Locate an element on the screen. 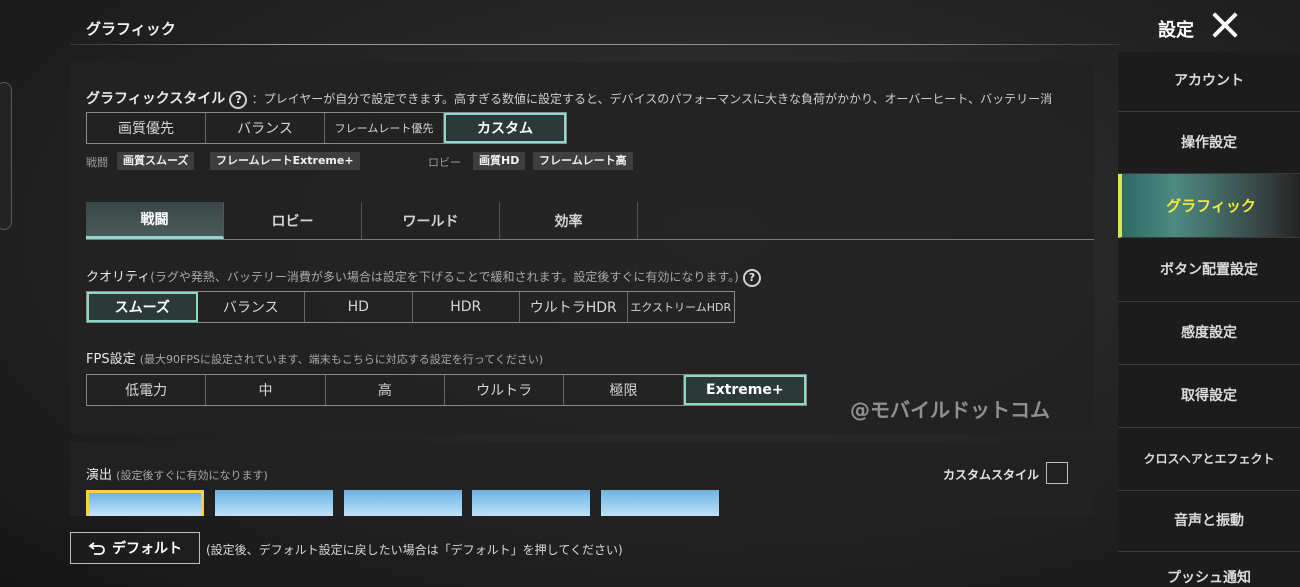 Image resolution: width=1300 pixels, height=587 pixels. default-button: デフォルト is located at coordinates (135, 548).